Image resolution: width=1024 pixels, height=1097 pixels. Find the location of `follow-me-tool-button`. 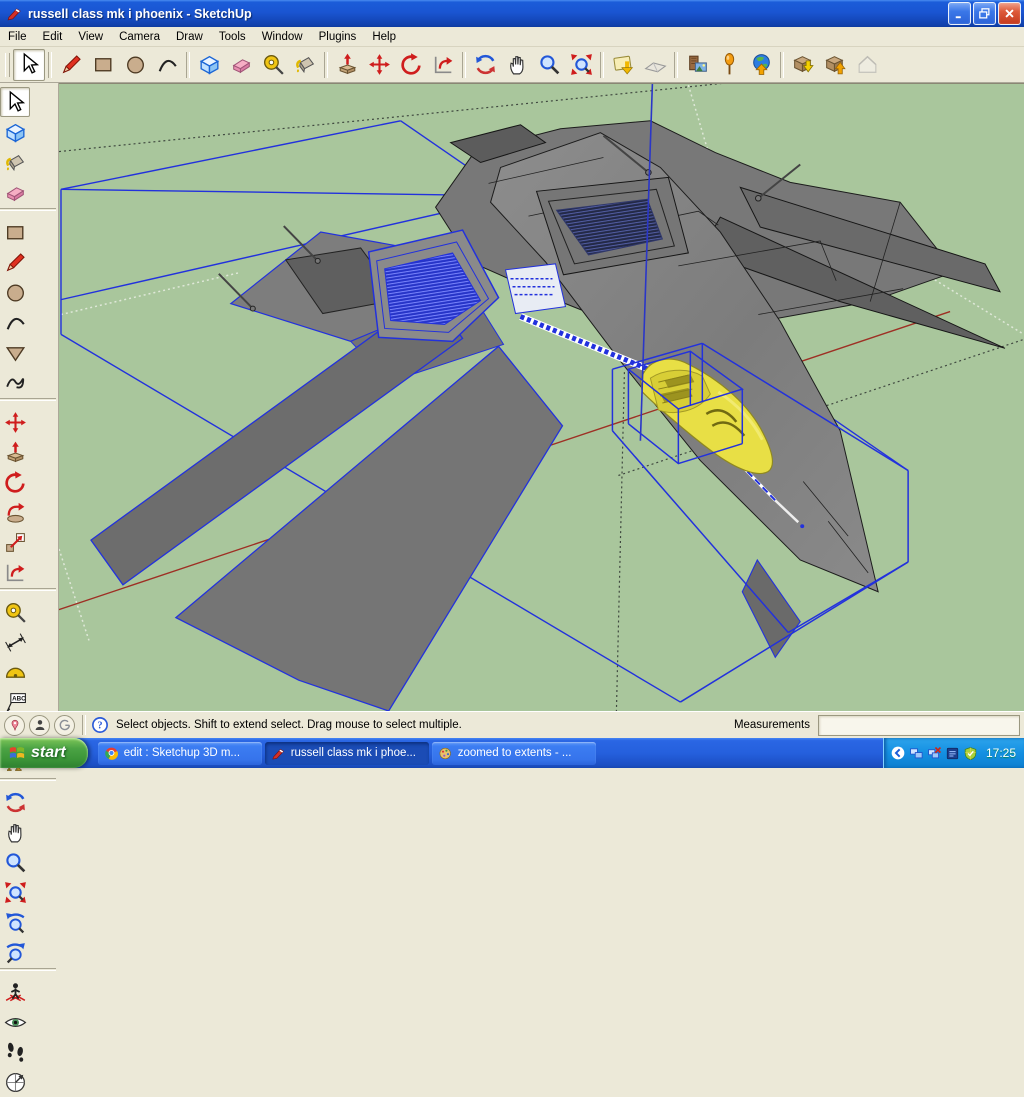

follow-me-tool-button is located at coordinates (15, 512).